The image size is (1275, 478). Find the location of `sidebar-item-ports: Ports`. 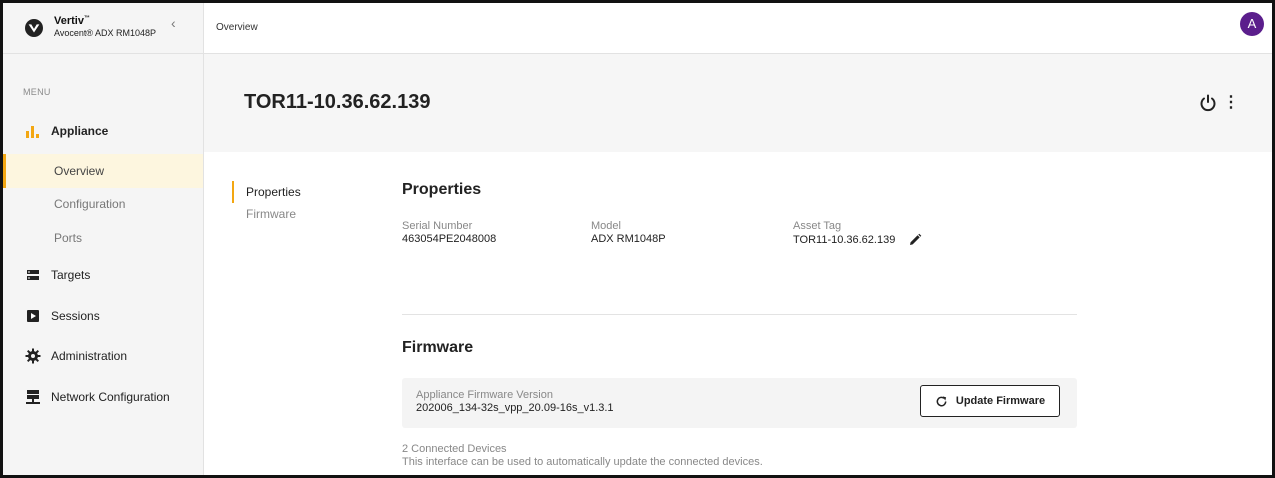

sidebar-item-ports: Ports is located at coordinates (103, 238).